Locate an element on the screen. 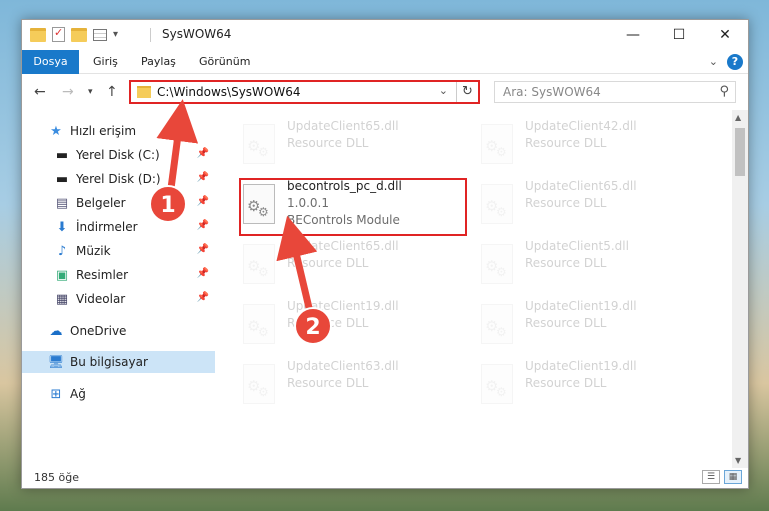 This screenshot has width=769, height=511. computer-icon: 🖥 is located at coordinates (56, 362).